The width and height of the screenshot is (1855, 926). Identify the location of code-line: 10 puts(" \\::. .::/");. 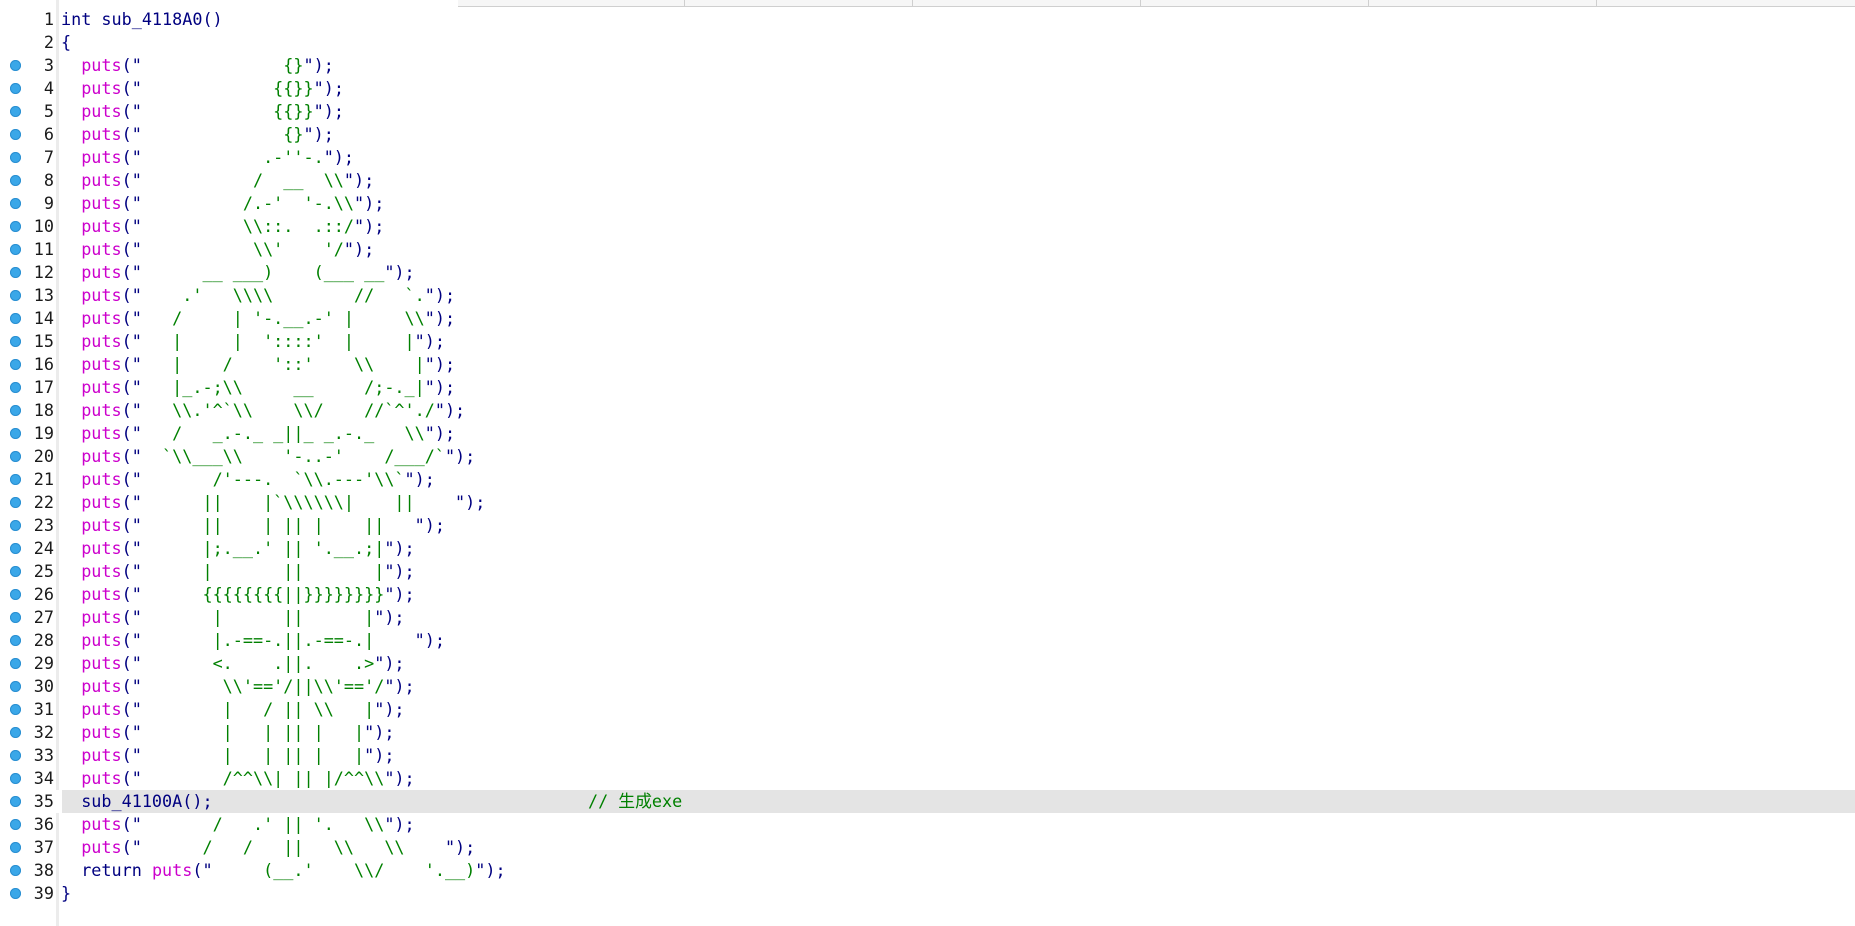
(927, 226).